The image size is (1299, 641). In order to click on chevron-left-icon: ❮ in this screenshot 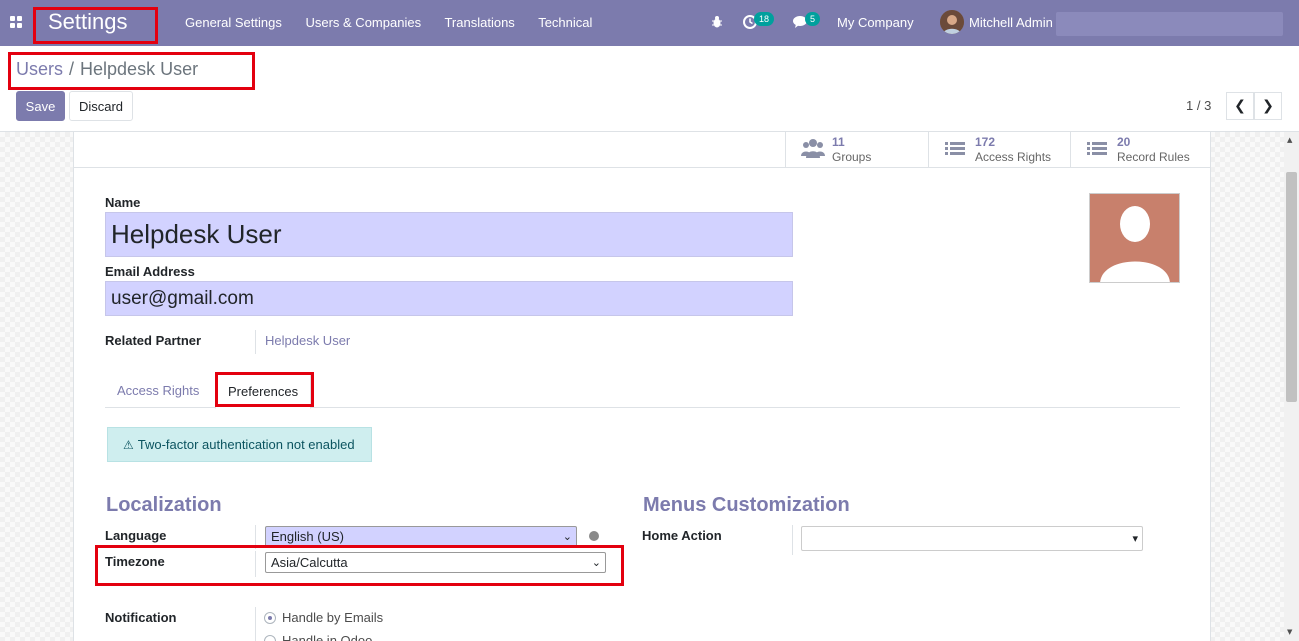, I will do `click(1240, 106)`.